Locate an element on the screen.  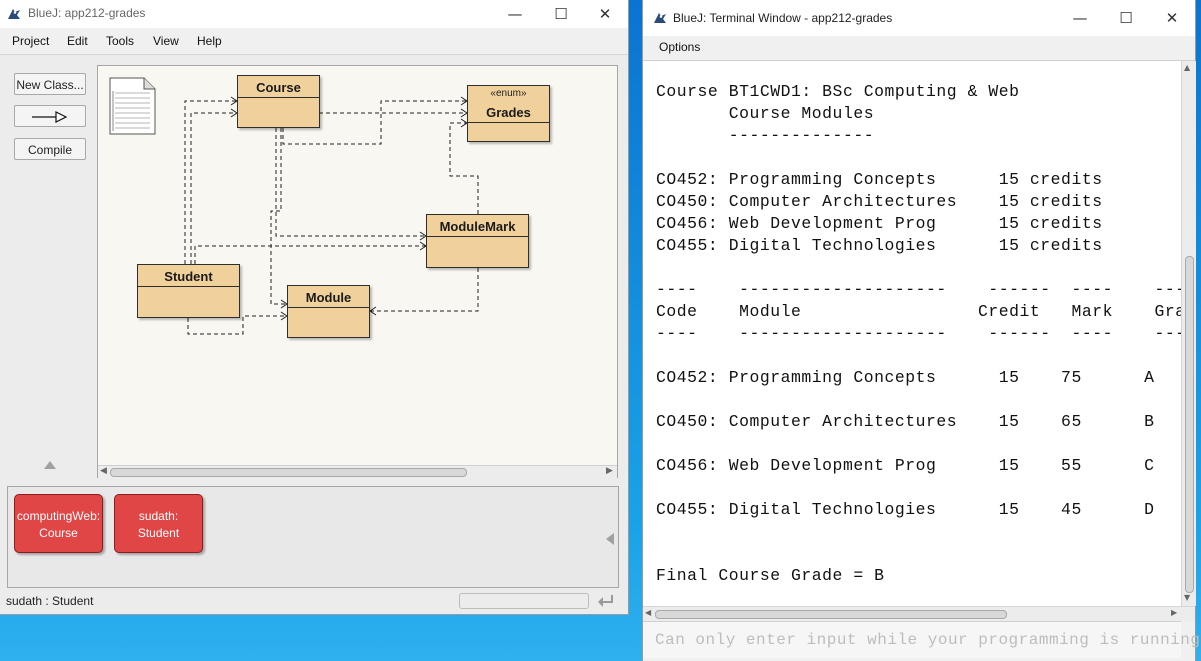
class-student-divider is located at coordinates (188, 286).